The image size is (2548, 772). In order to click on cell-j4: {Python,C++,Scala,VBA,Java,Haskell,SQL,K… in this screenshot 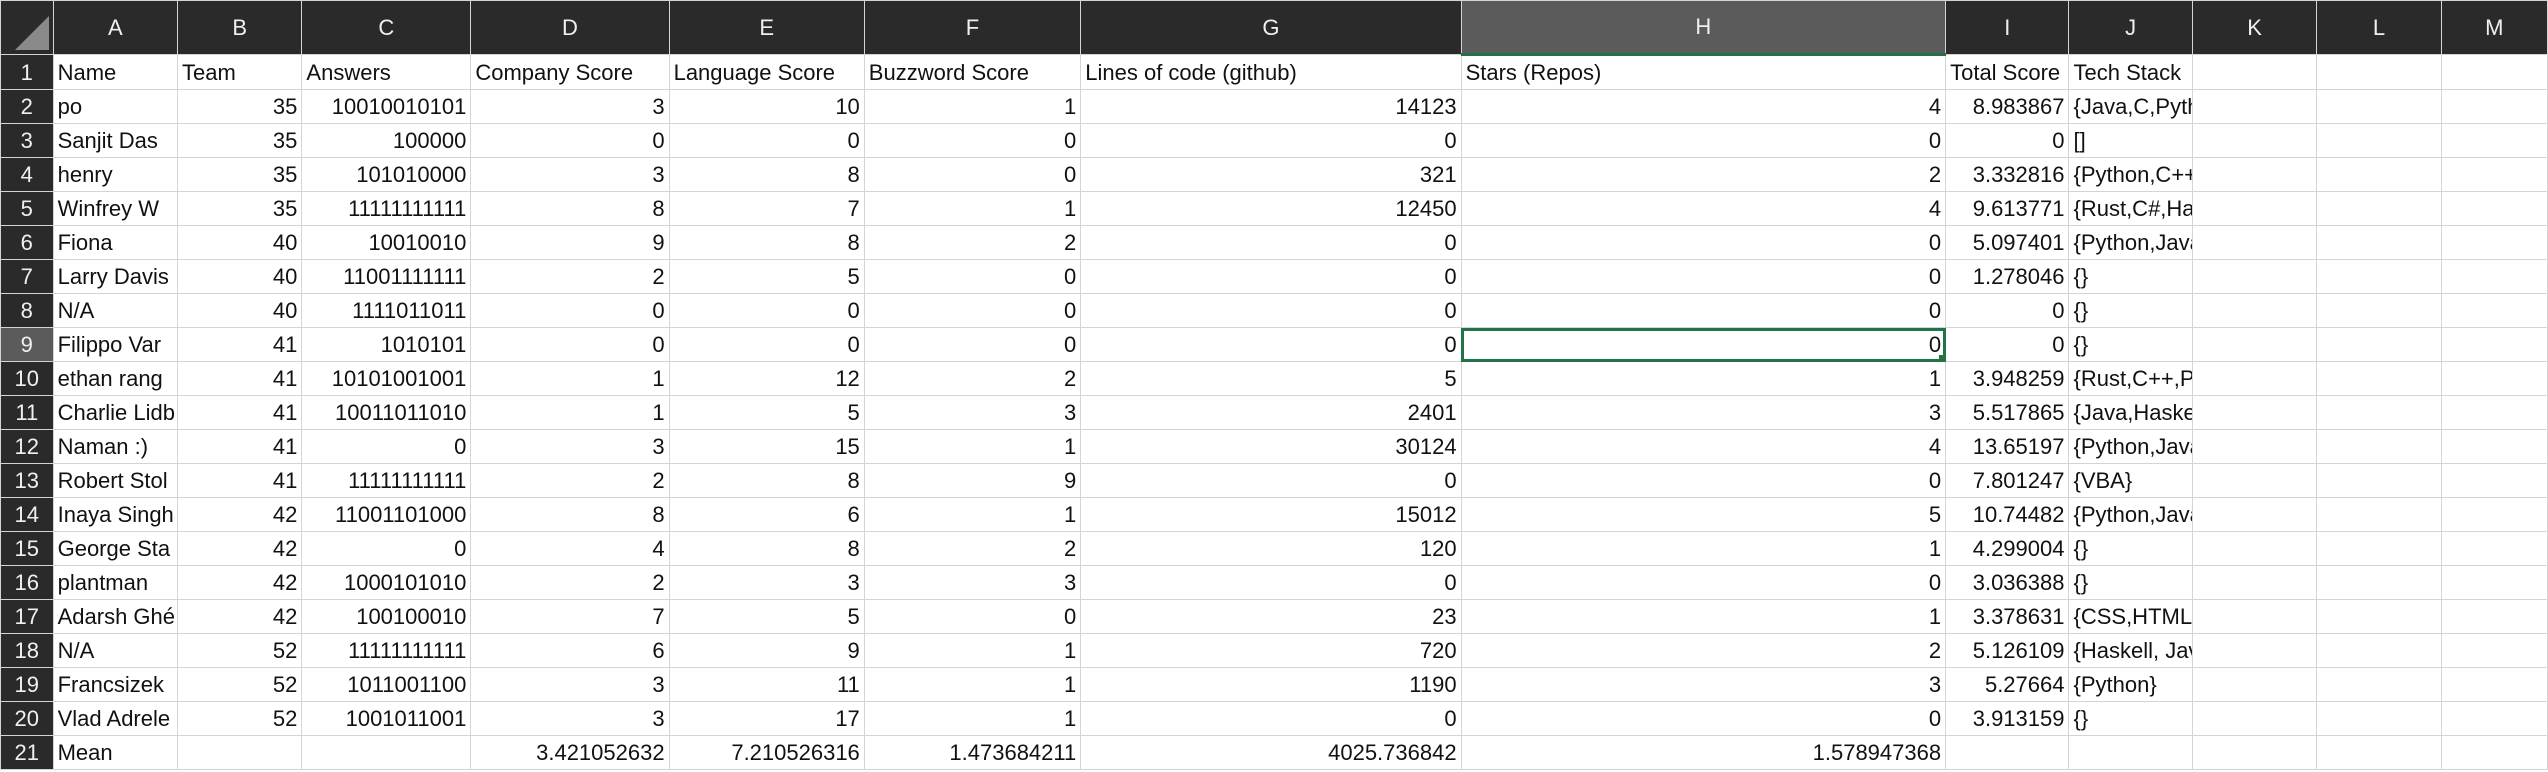, I will do `click(2130, 174)`.